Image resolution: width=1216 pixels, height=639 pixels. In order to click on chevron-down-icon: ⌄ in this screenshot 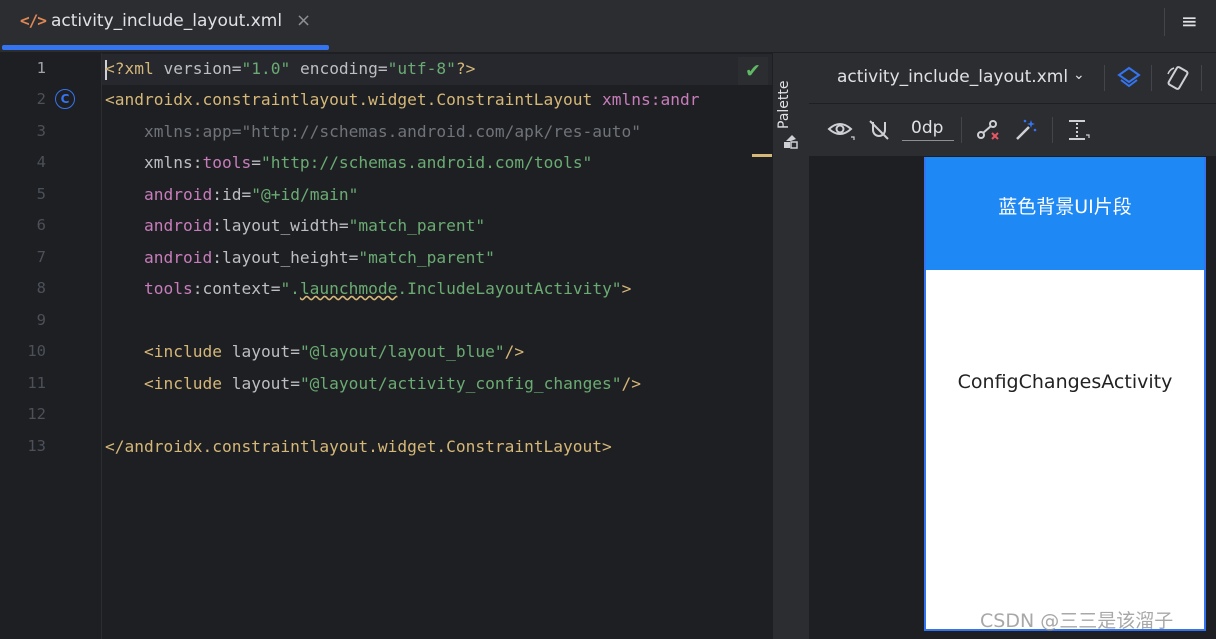, I will do `click(1079, 75)`.